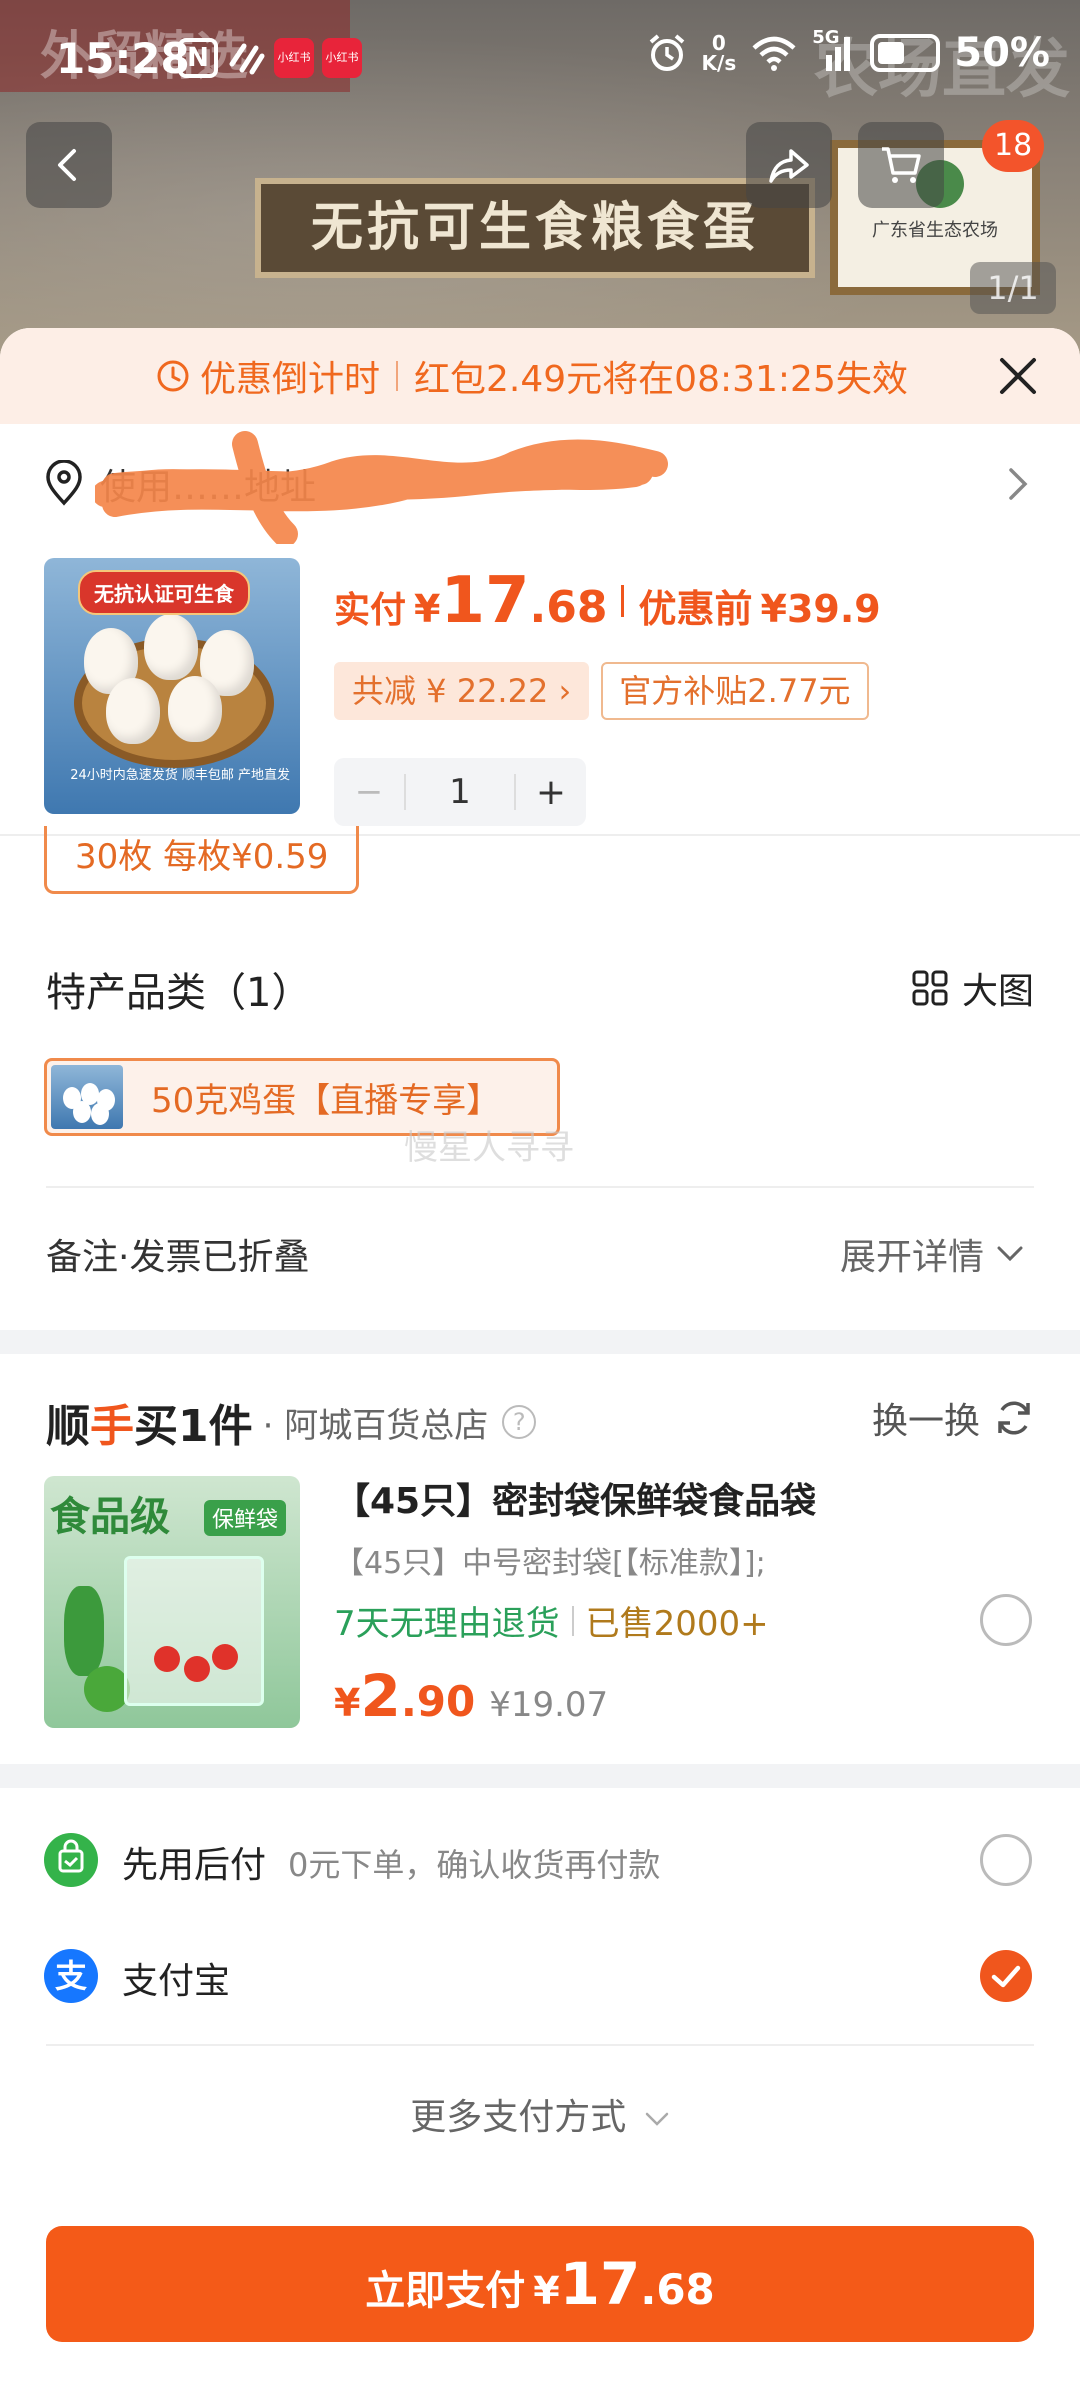 This screenshot has width=1080, height=2388. Describe the element at coordinates (1006, 1620) in the screenshot. I see `addon-select-radio` at that location.